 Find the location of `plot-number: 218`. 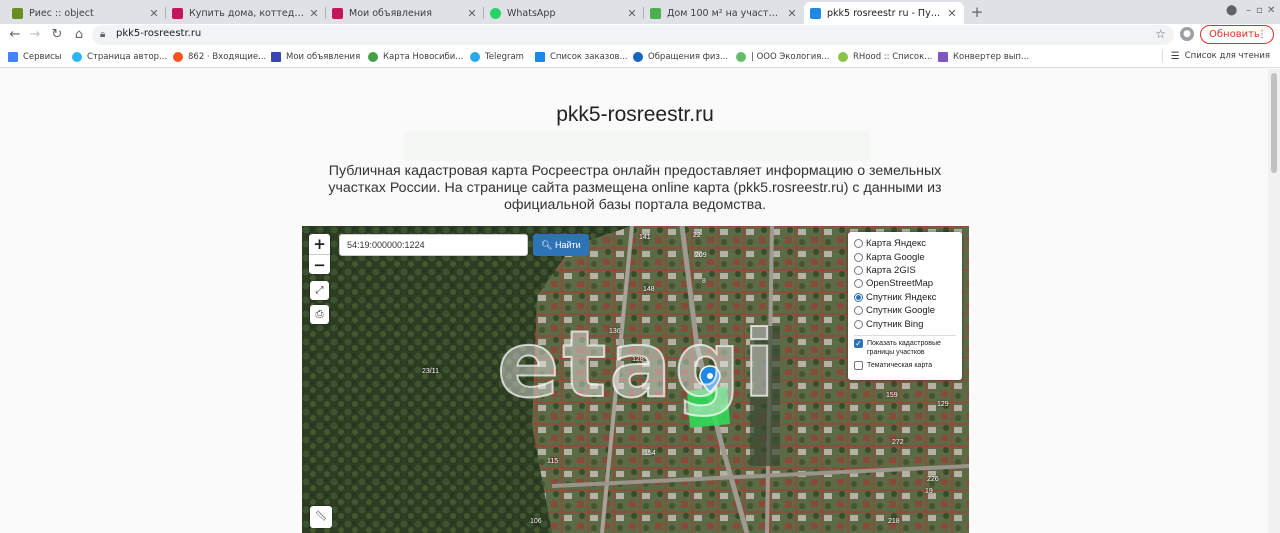

plot-number: 218 is located at coordinates (894, 521).